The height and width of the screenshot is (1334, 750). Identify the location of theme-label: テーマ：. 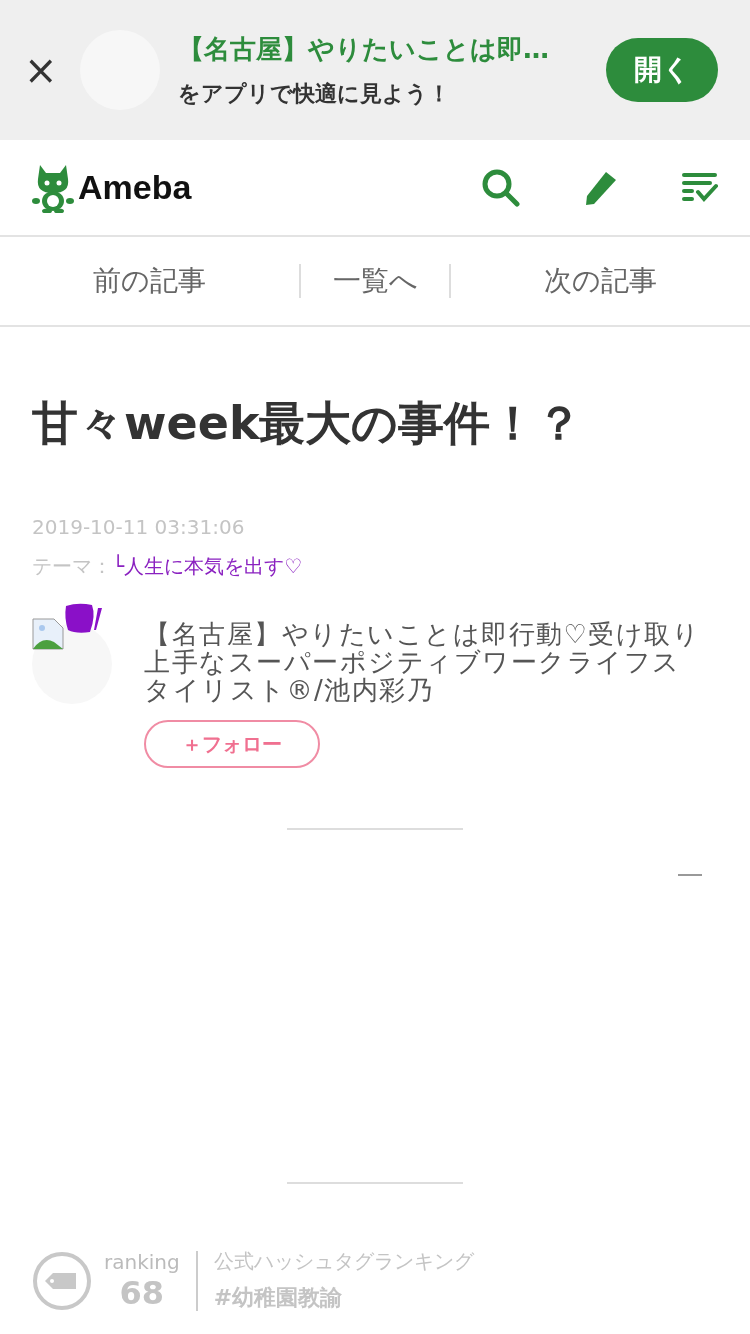
(72, 566).